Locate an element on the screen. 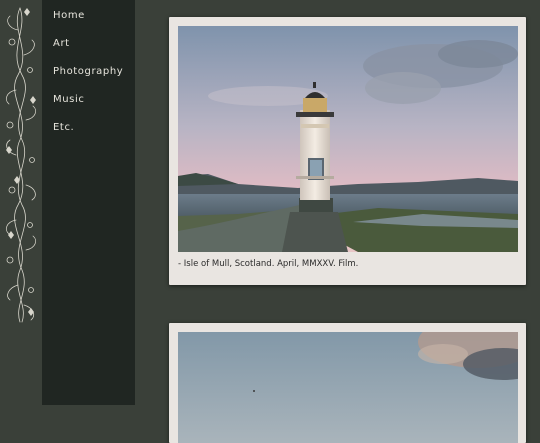 Image resolution: width=540 pixels, height=443 pixels. nav-item-home: Home is located at coordinates (69, 15).